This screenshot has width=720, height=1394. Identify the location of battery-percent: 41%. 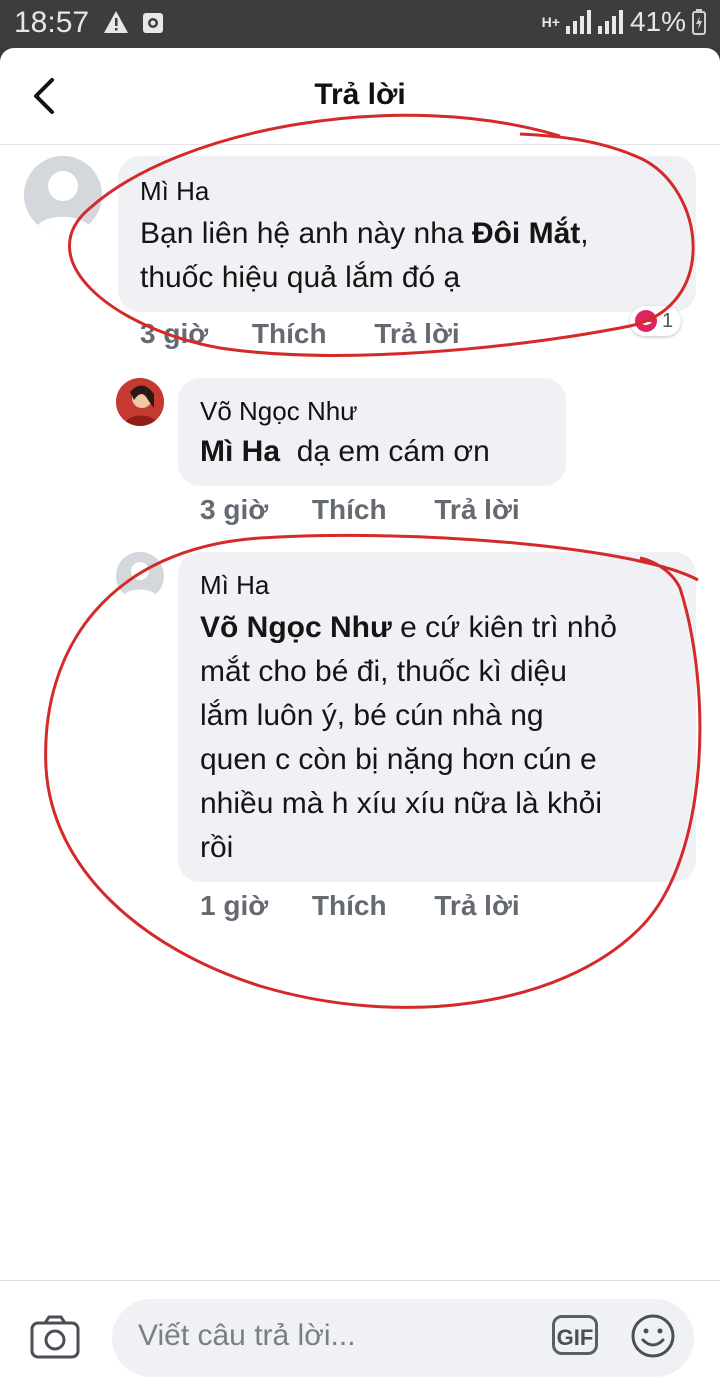
(657, 21).